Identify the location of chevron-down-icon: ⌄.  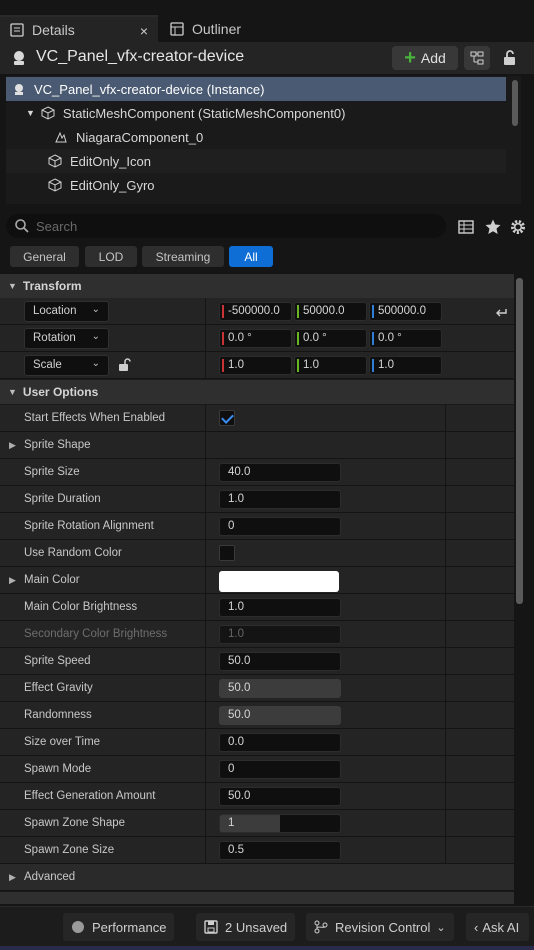
(95, 363).